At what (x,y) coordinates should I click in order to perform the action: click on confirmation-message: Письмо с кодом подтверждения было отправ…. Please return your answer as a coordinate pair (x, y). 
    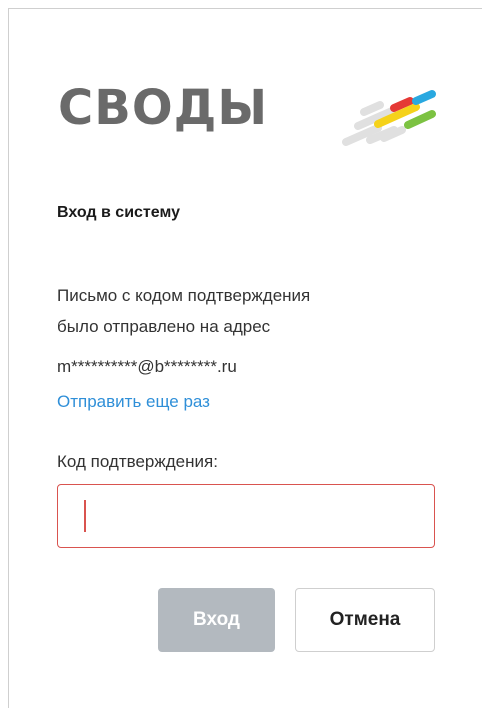
    Looking at the image, I should click on (247, 311).